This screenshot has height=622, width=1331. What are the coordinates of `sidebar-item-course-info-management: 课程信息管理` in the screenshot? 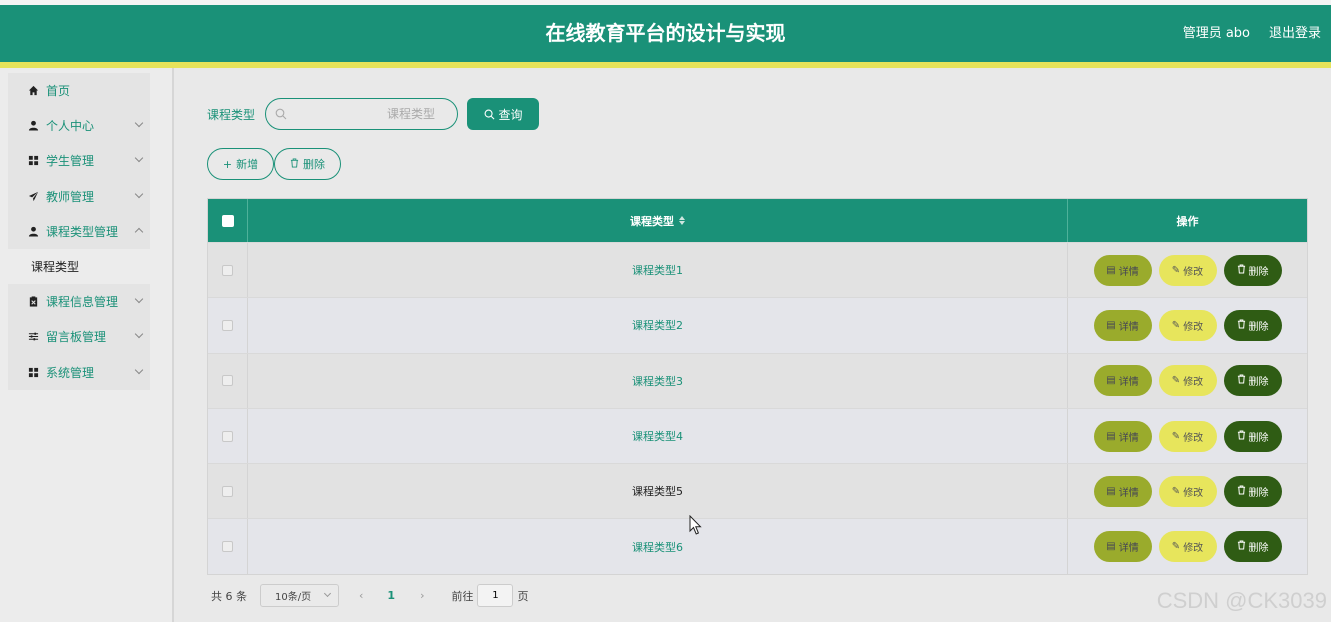 It's located at (79, 302).